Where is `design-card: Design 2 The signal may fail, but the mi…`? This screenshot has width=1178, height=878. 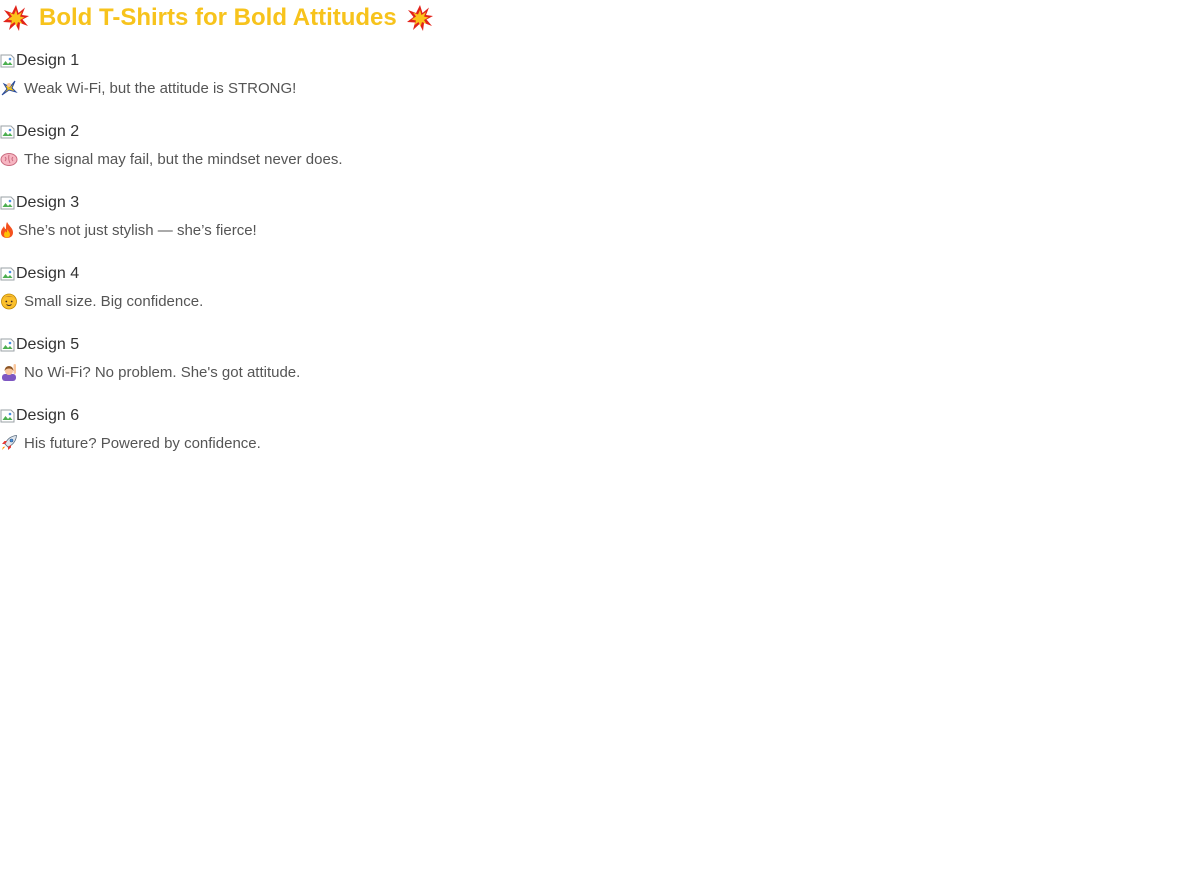
design-card: Design 2 The signal may fail, but the mi… is located at coordinates (300, 145).